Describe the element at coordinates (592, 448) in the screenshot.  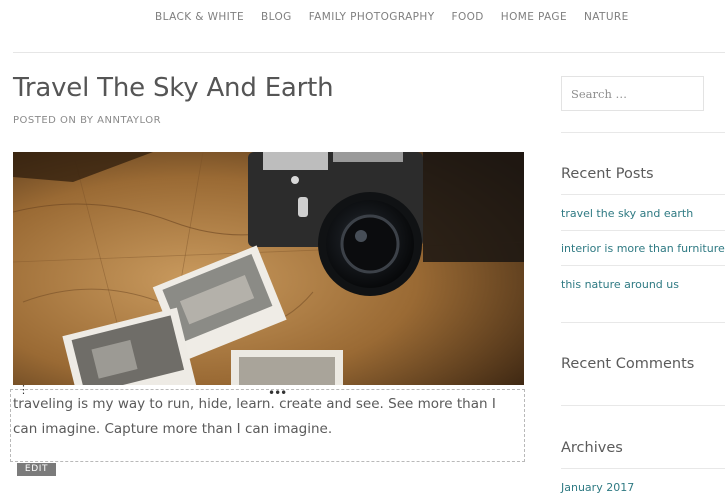
I see `archives-title: Archives` at that location.